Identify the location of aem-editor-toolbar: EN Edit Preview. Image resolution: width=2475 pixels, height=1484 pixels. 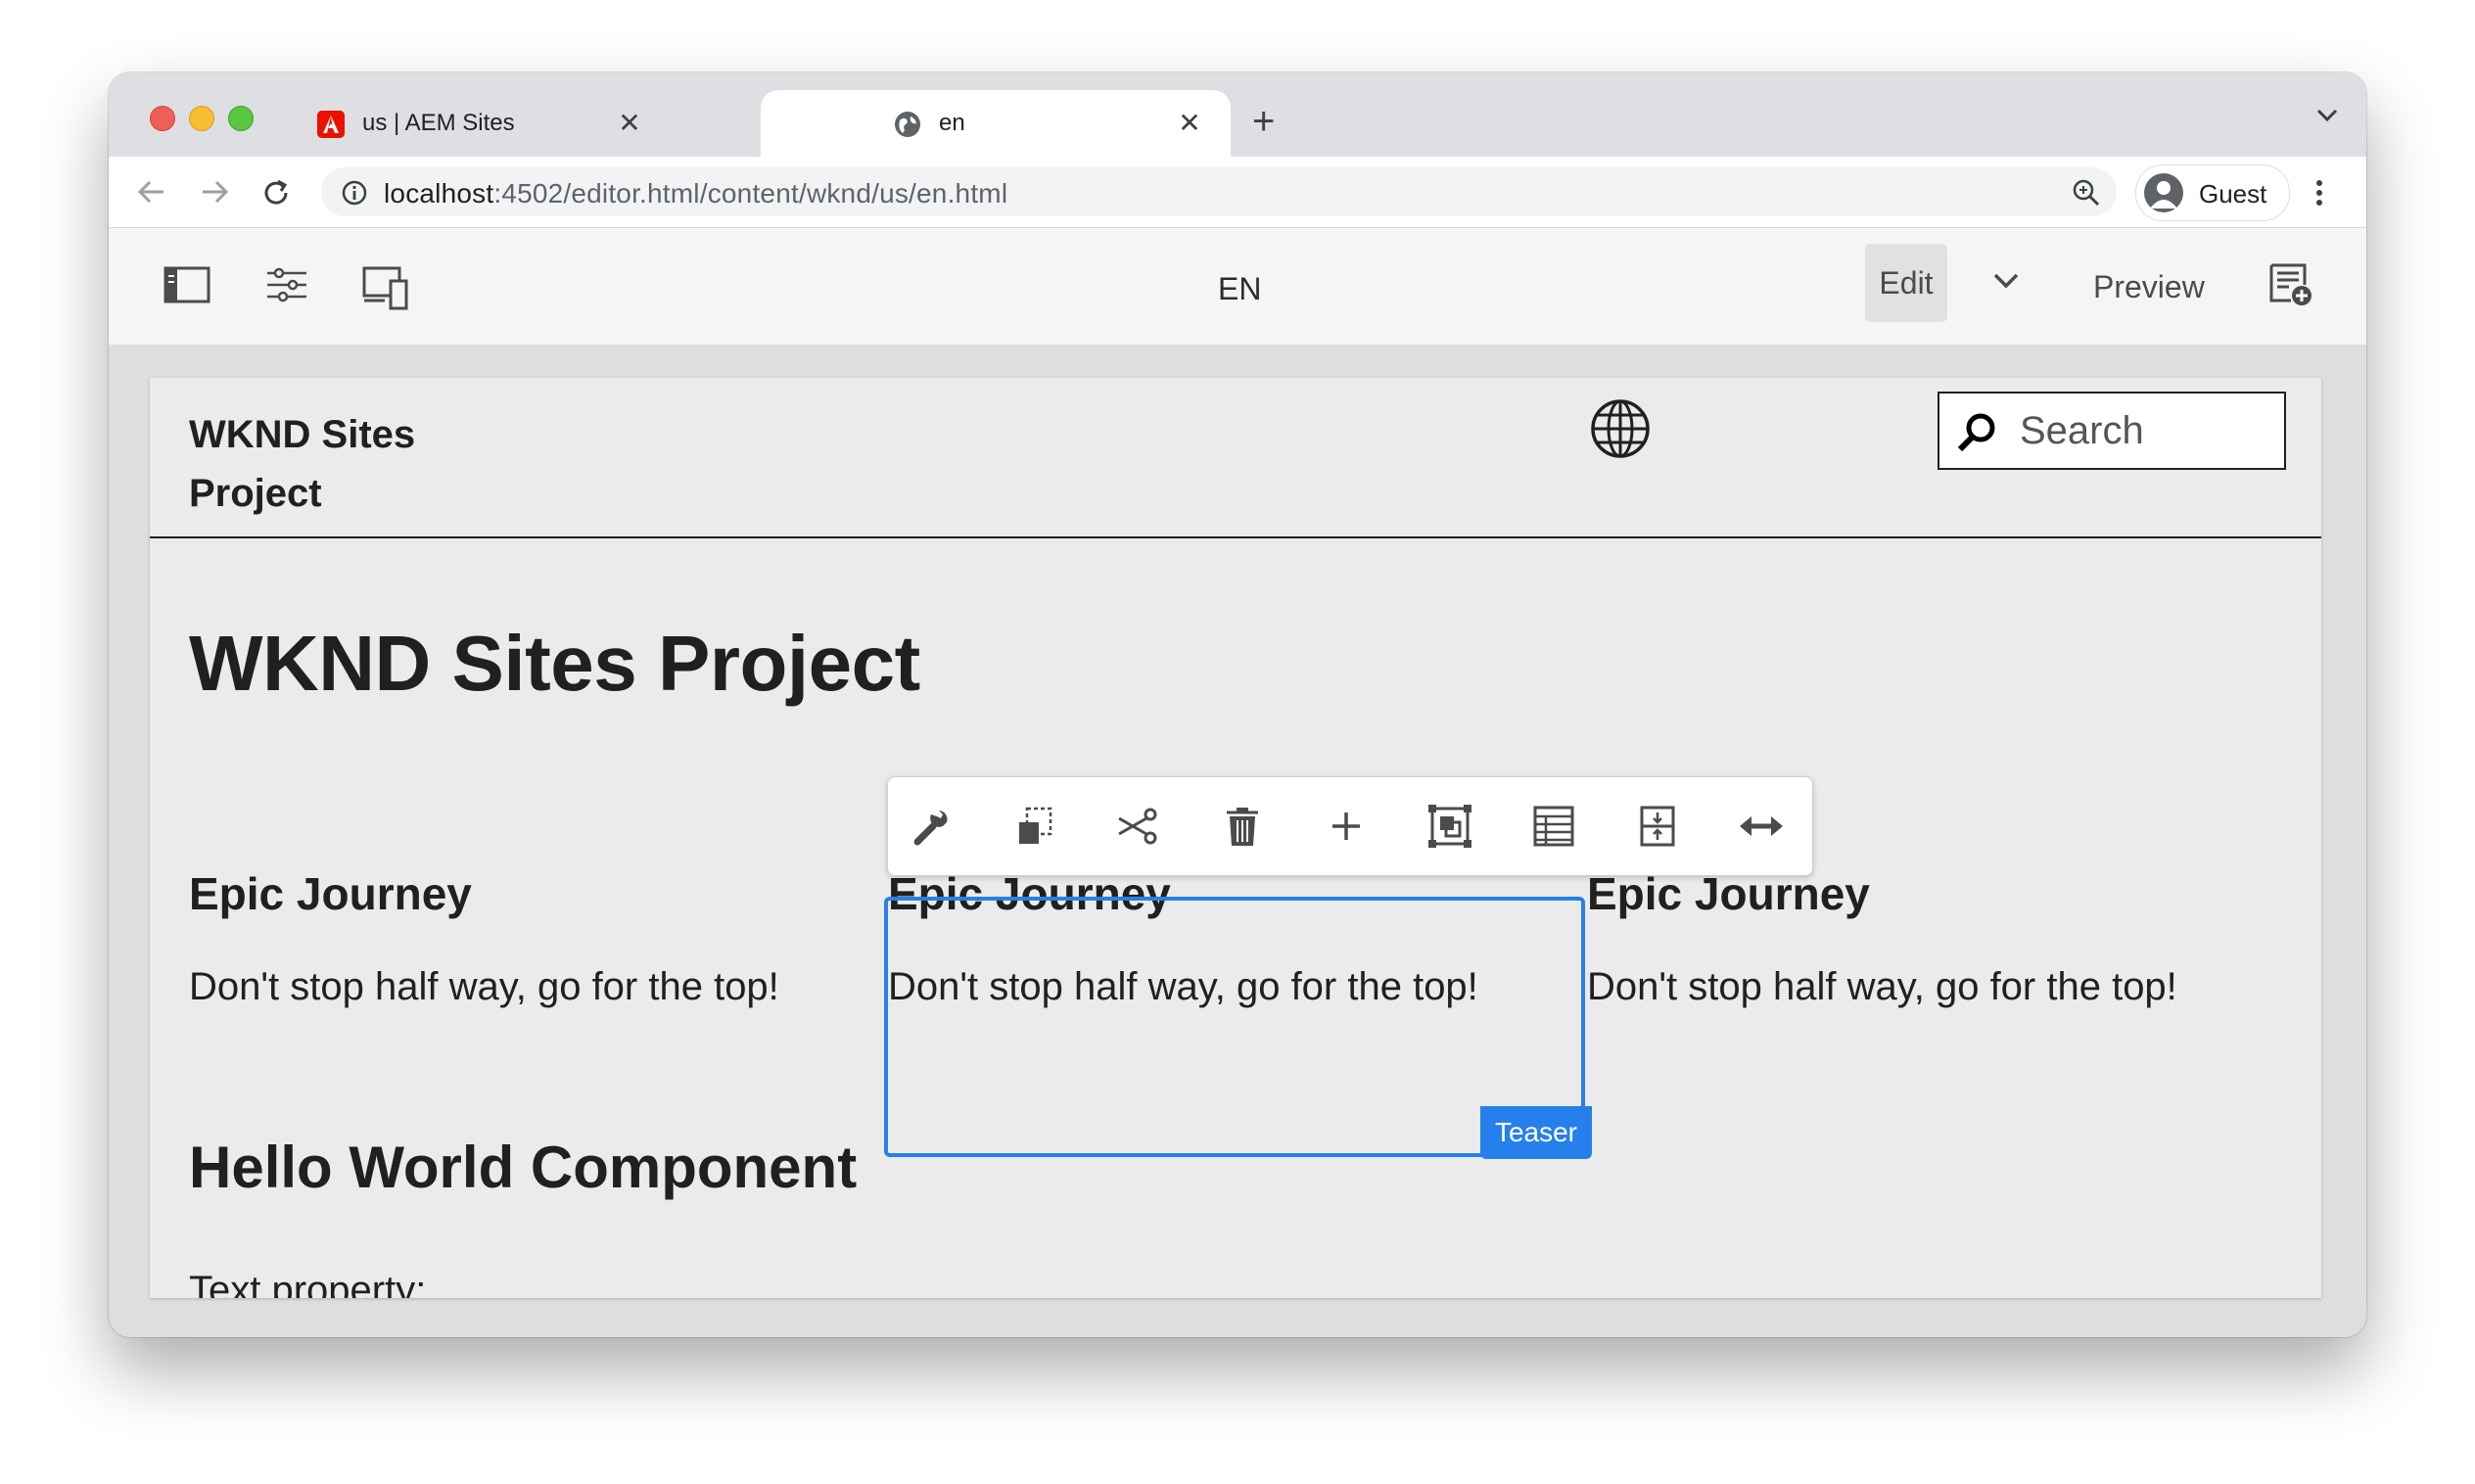
(1237, 287).